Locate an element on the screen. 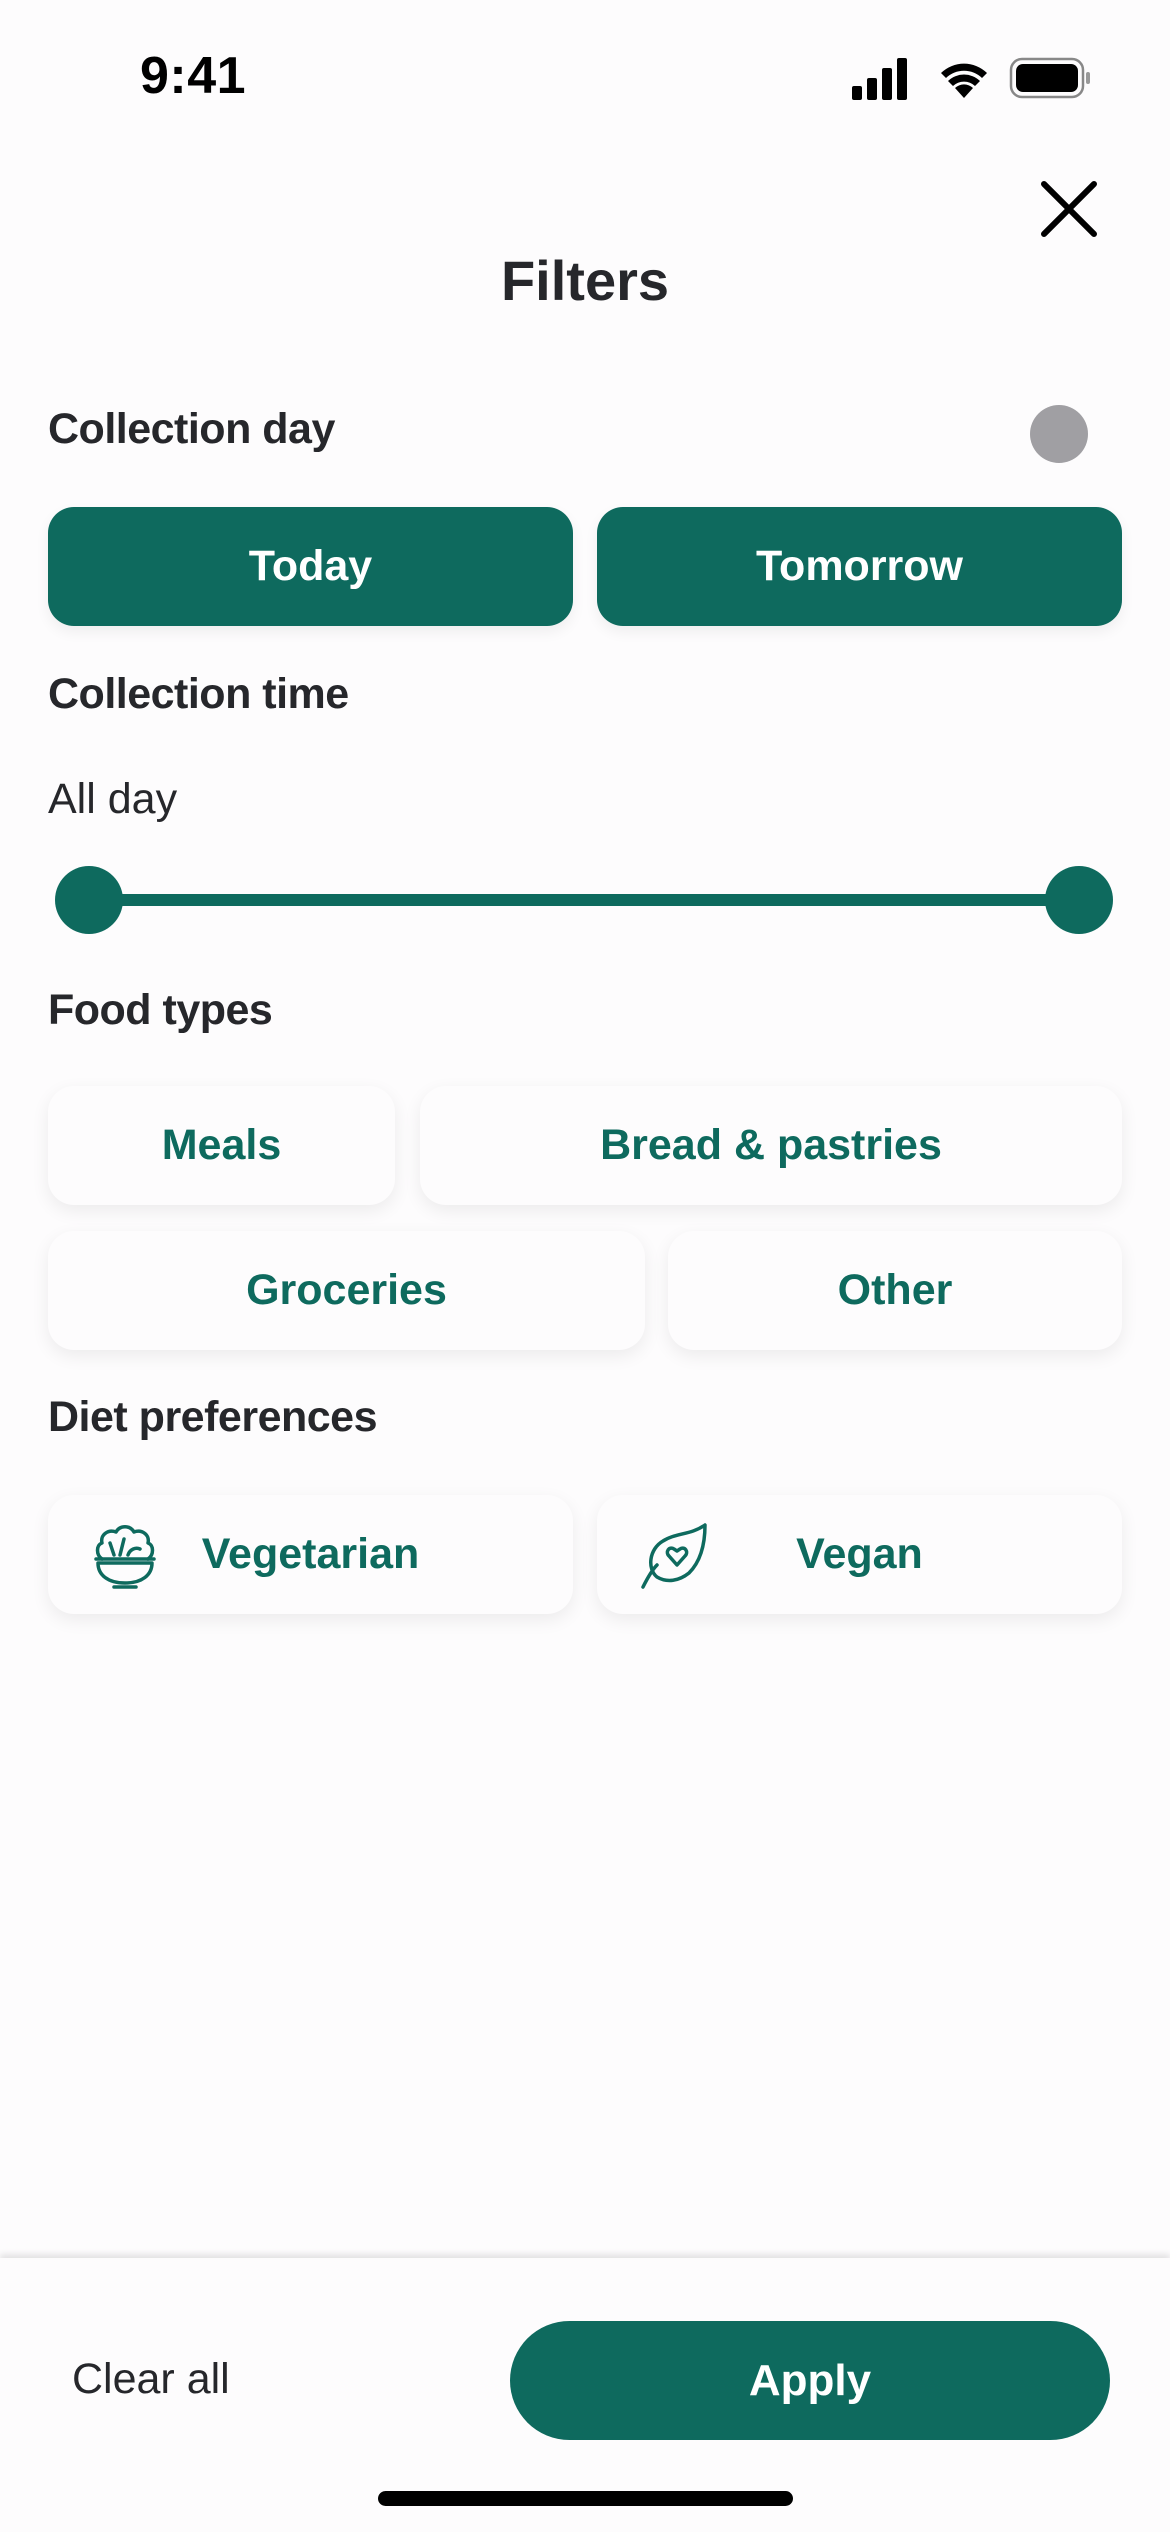 The width and height of the screenshot is (1170, 2532). home-indicator is located at coordinates (585, 2498).